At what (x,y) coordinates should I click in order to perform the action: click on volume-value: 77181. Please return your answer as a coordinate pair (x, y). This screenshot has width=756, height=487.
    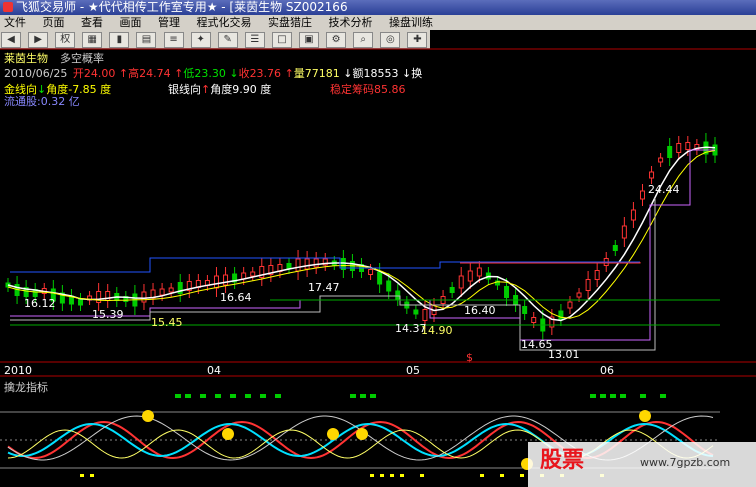
    Looking at the image, I should click on (322, 73).